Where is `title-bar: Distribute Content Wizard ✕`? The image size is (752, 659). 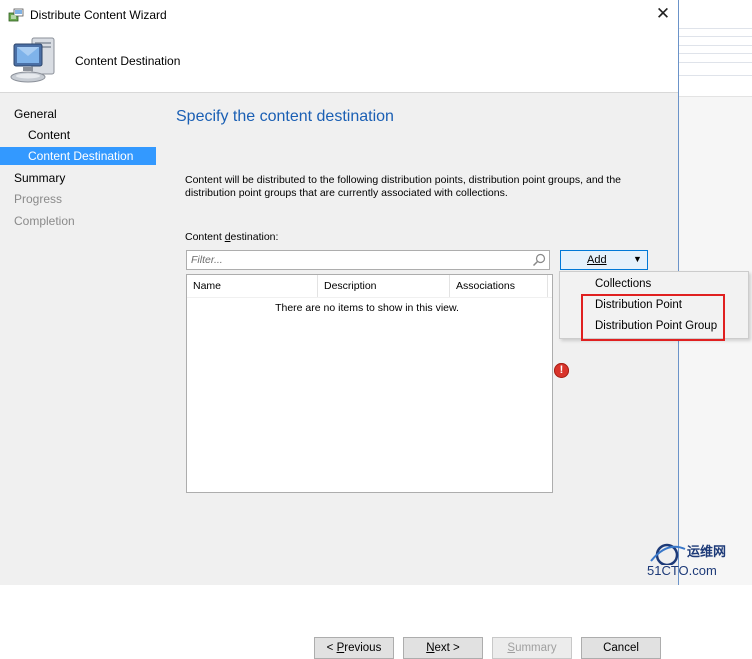
title-bar: Distribute Content Wizard ✕ is located at coordinates (339, 15).